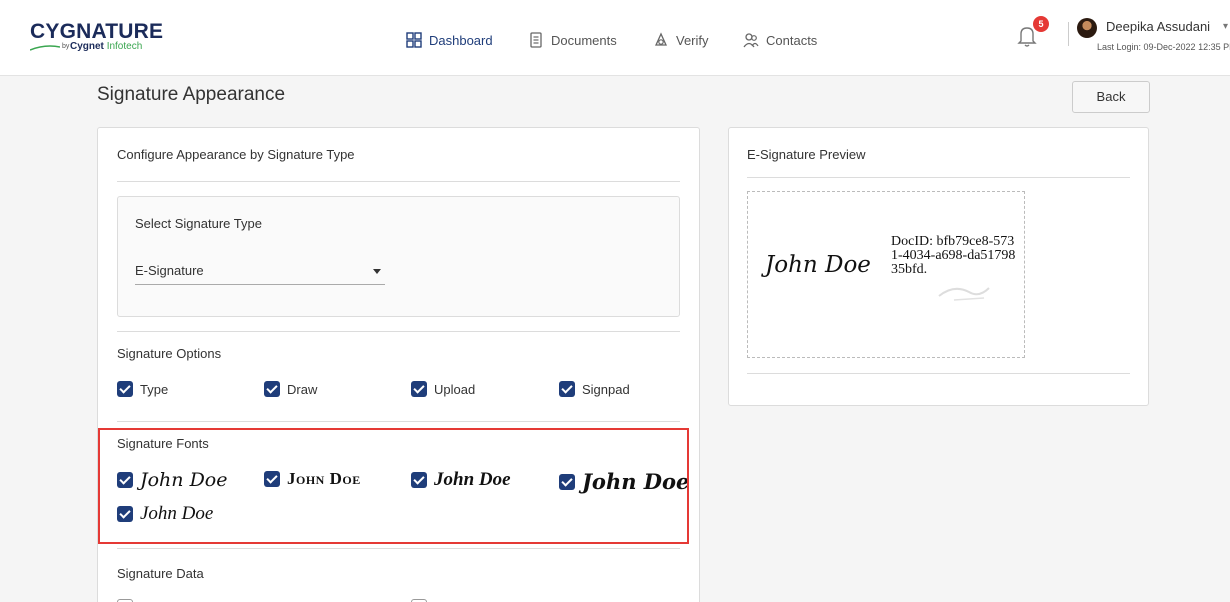  Describe the element at coordinates (584, 40) in the screenshot. I see `nav-documents-label: Documents` at that location.